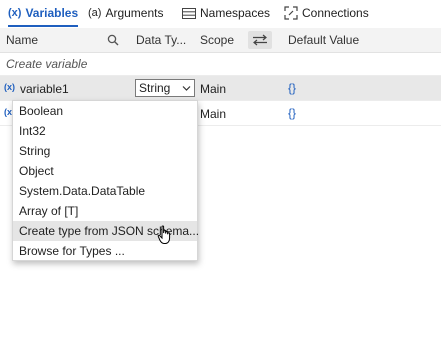 This screenshot has height=355, width=441. I want to click on grid-header: Name Data Ty... Scope Default Value, so click(220, 40).